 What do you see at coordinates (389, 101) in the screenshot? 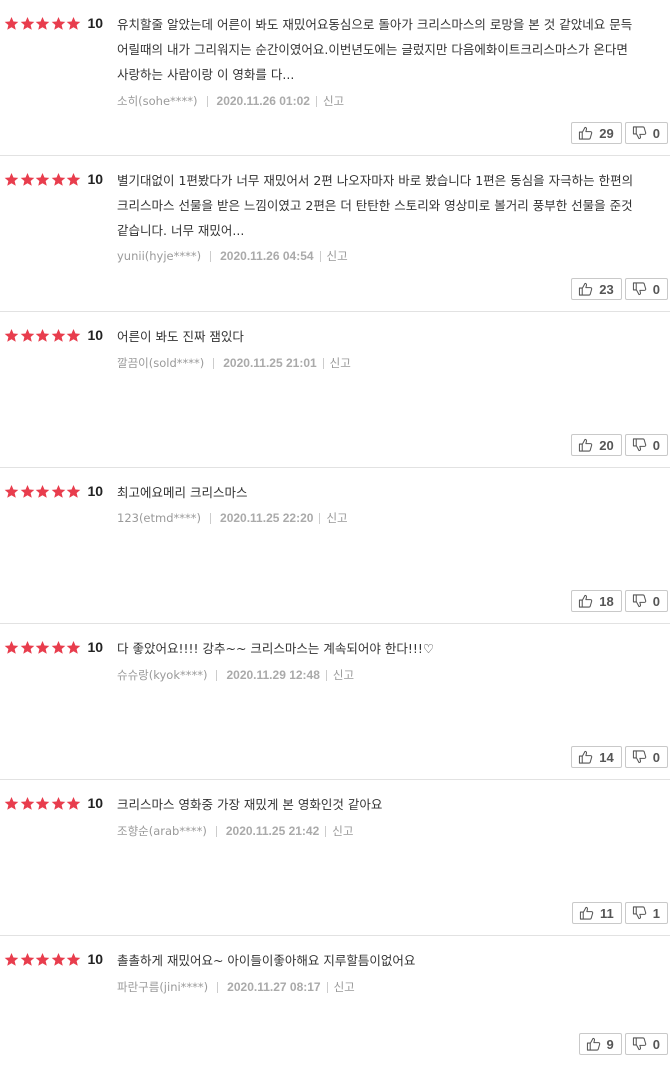
I see `review-meta: 소히(sohe****) 2020.11.26 01:02 신고` at bounding box center [389, 101].